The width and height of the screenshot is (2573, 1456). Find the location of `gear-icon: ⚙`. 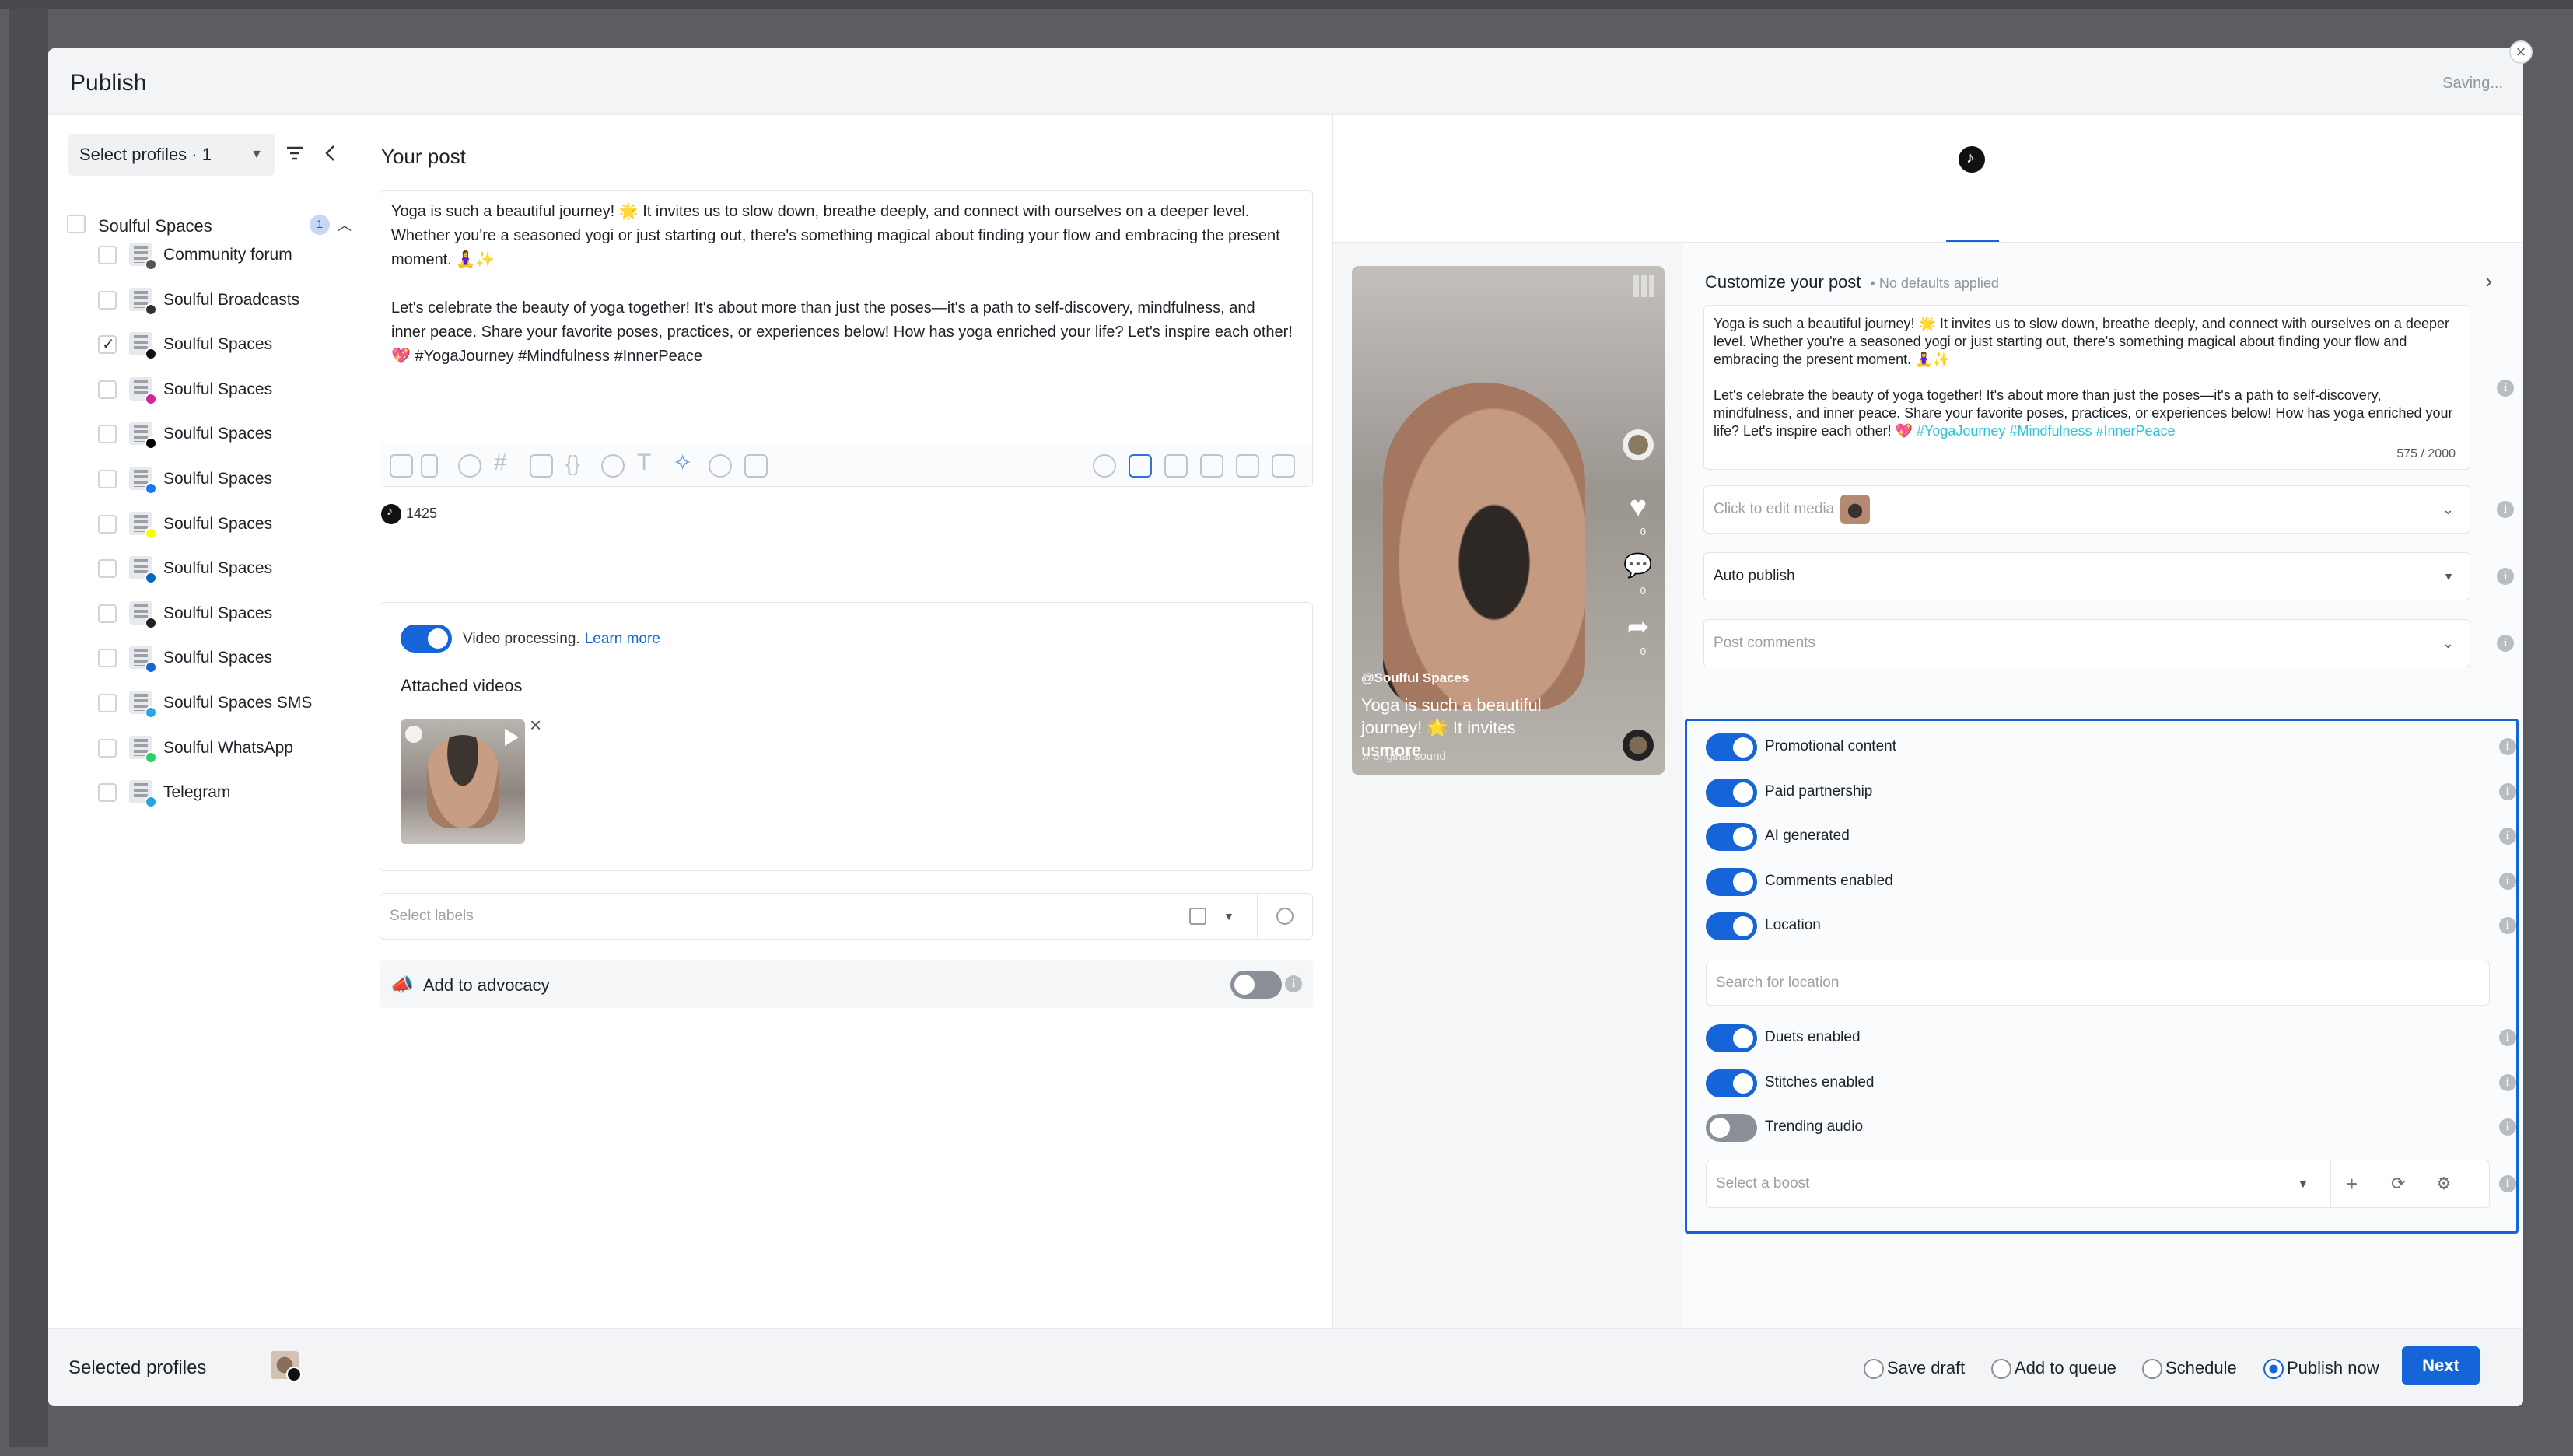

gear-icon: ⚙ is located at coordinates (2444, 1184).